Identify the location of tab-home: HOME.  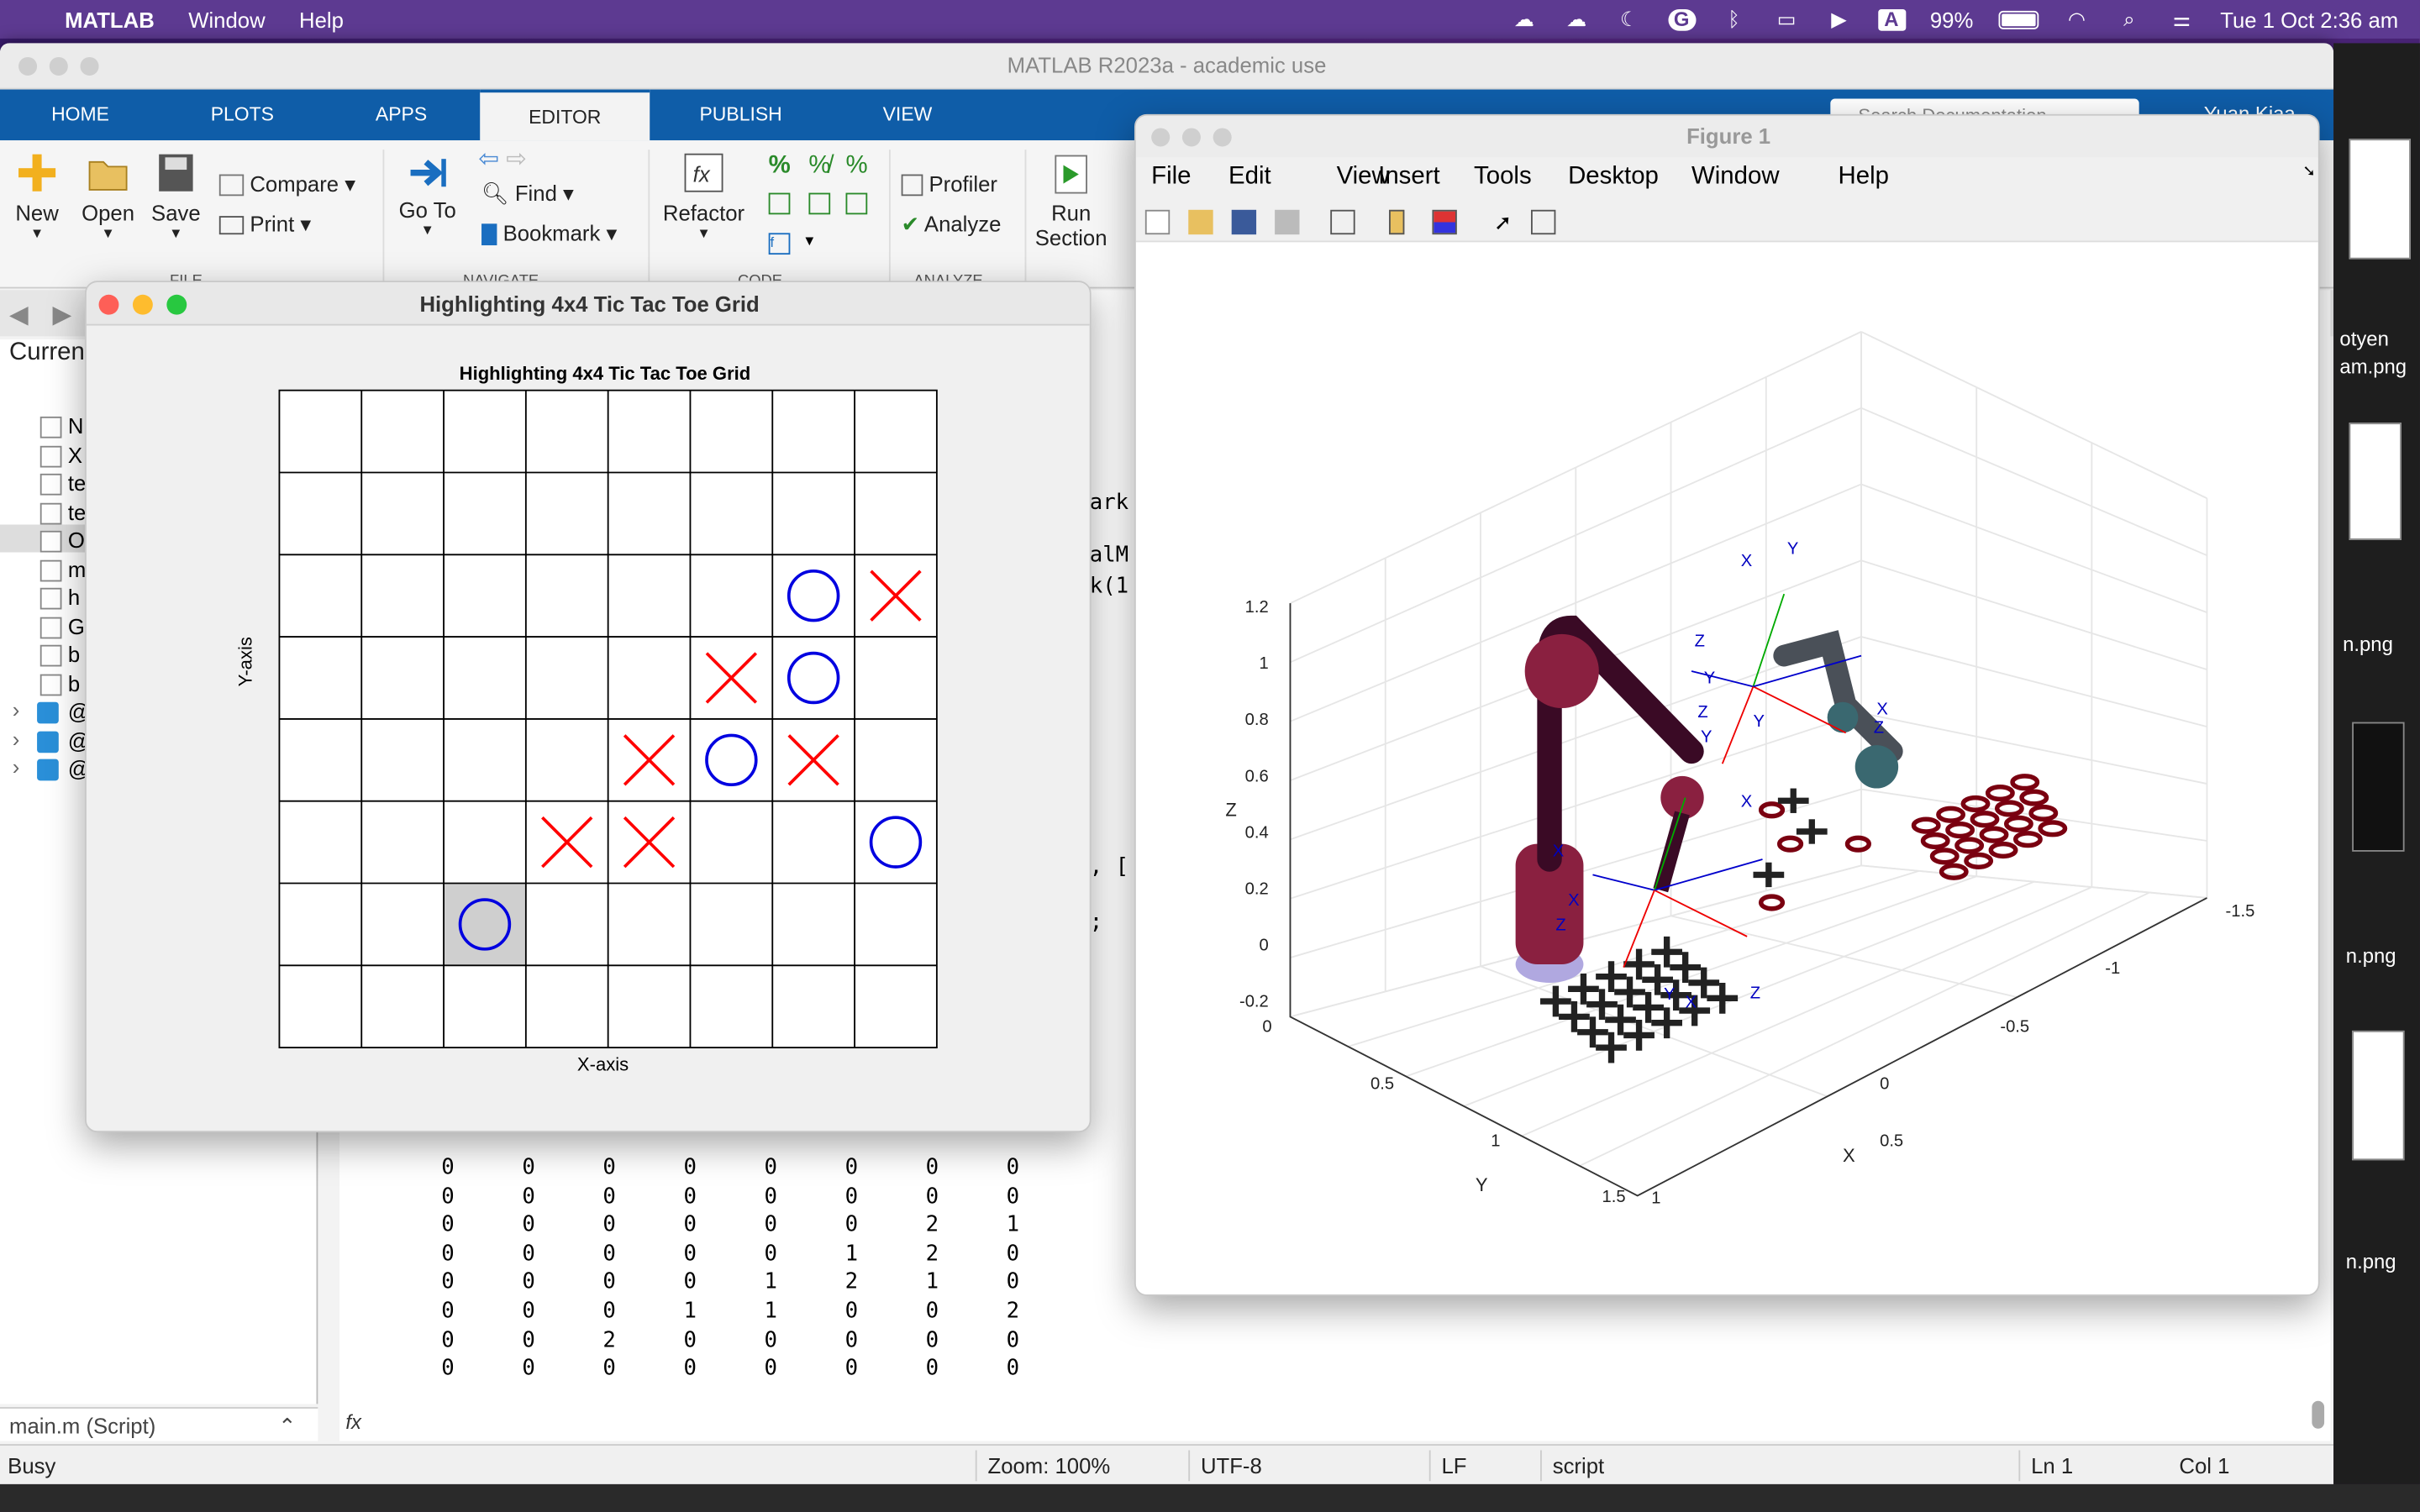
(80, 115).